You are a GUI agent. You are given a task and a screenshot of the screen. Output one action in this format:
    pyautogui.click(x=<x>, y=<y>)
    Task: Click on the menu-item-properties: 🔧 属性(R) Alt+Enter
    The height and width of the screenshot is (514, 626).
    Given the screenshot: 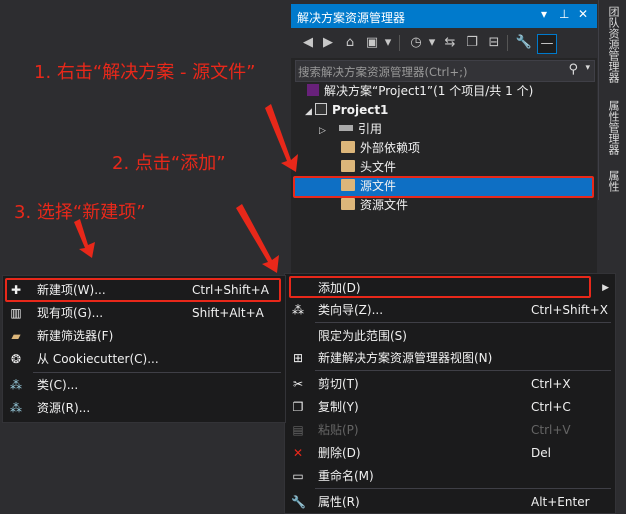 What is the action you would take?
    pyautogui.click(x=450, y=502)
    